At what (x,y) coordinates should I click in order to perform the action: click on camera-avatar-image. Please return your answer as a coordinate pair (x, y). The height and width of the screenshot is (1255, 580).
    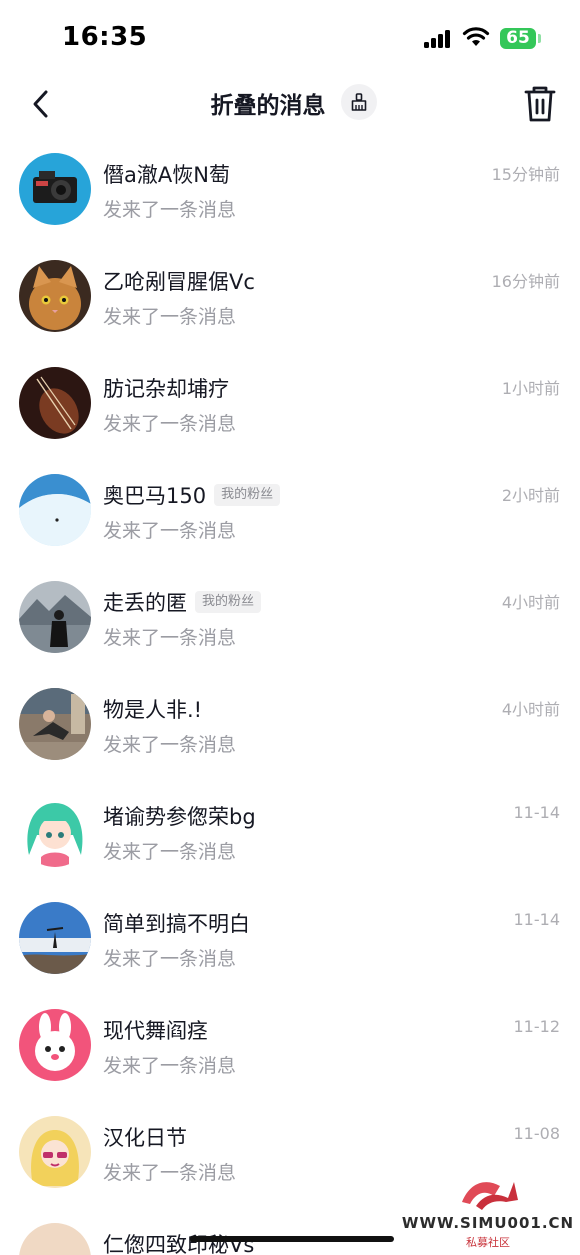
    Looking at the image, I should click on (55, 189).